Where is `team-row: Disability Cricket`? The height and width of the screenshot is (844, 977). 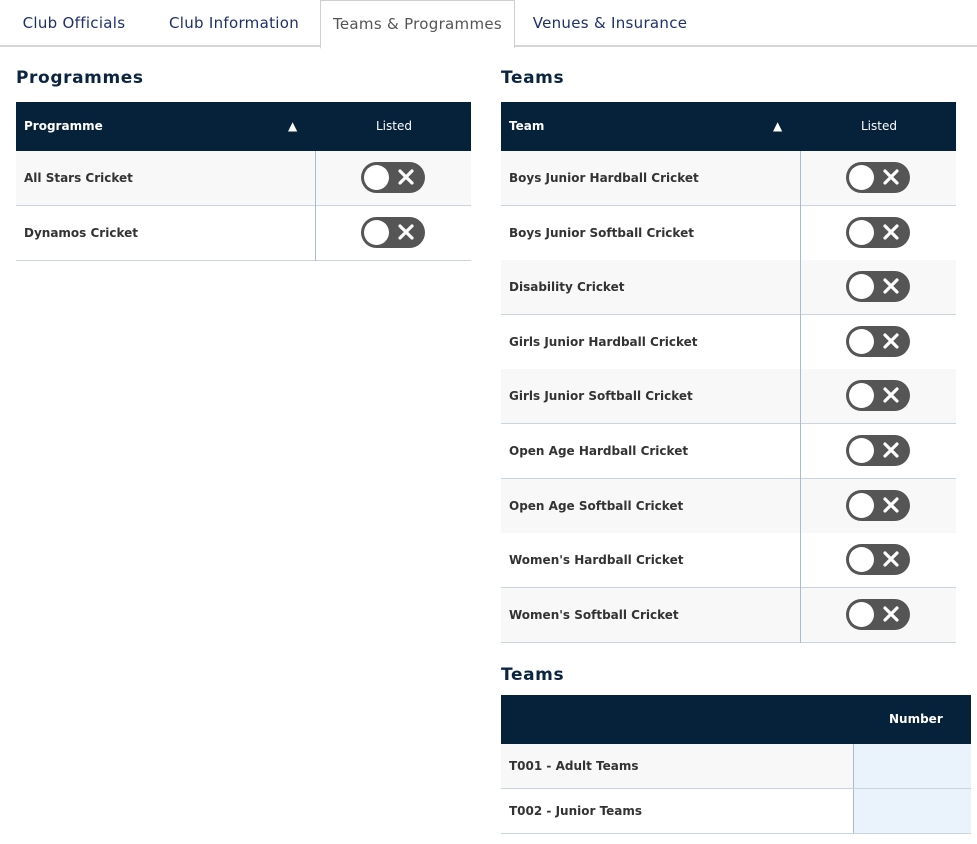
team-row: Disability Cricket is located at coordinates (728, 288).